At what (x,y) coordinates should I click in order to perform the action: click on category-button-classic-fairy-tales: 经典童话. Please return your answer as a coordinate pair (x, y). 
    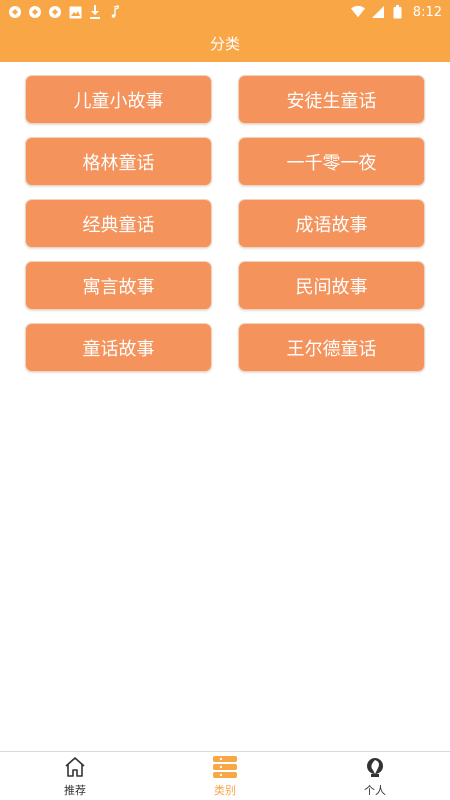
    Looking at the image, I should click on (118, 223).